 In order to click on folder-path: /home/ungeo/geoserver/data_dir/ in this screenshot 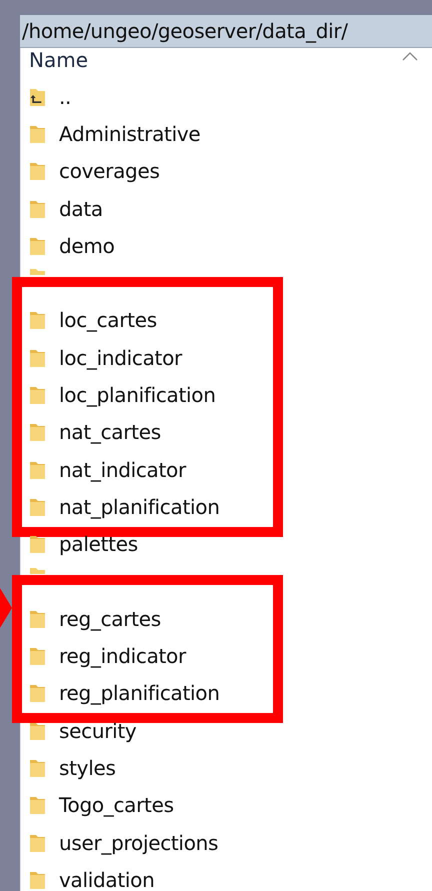, I will do `click(185, 31)`.